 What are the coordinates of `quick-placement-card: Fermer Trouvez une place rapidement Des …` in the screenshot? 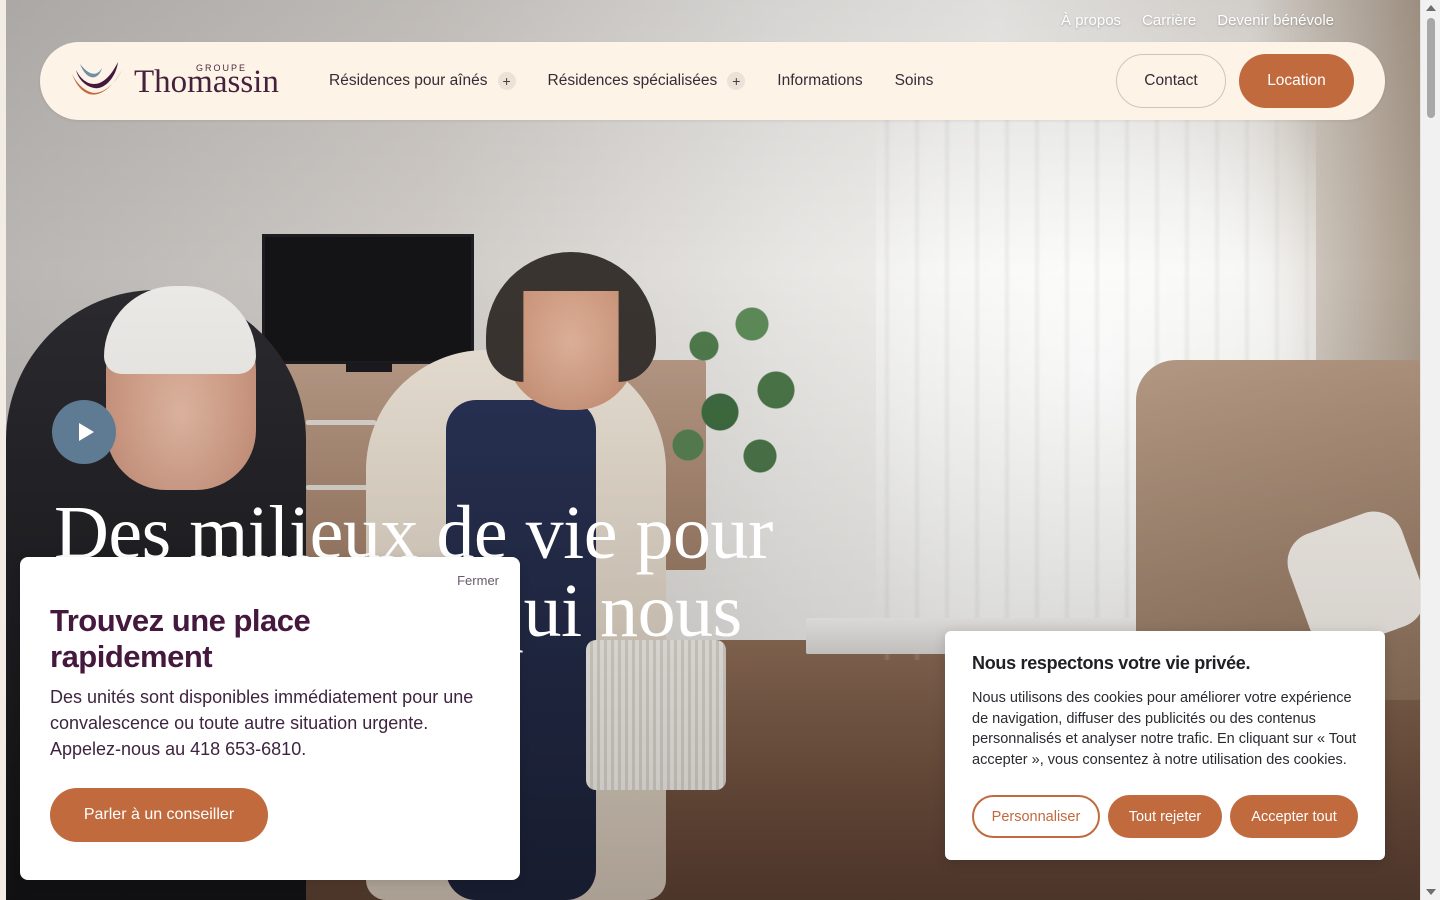 It's located at (270, 718).